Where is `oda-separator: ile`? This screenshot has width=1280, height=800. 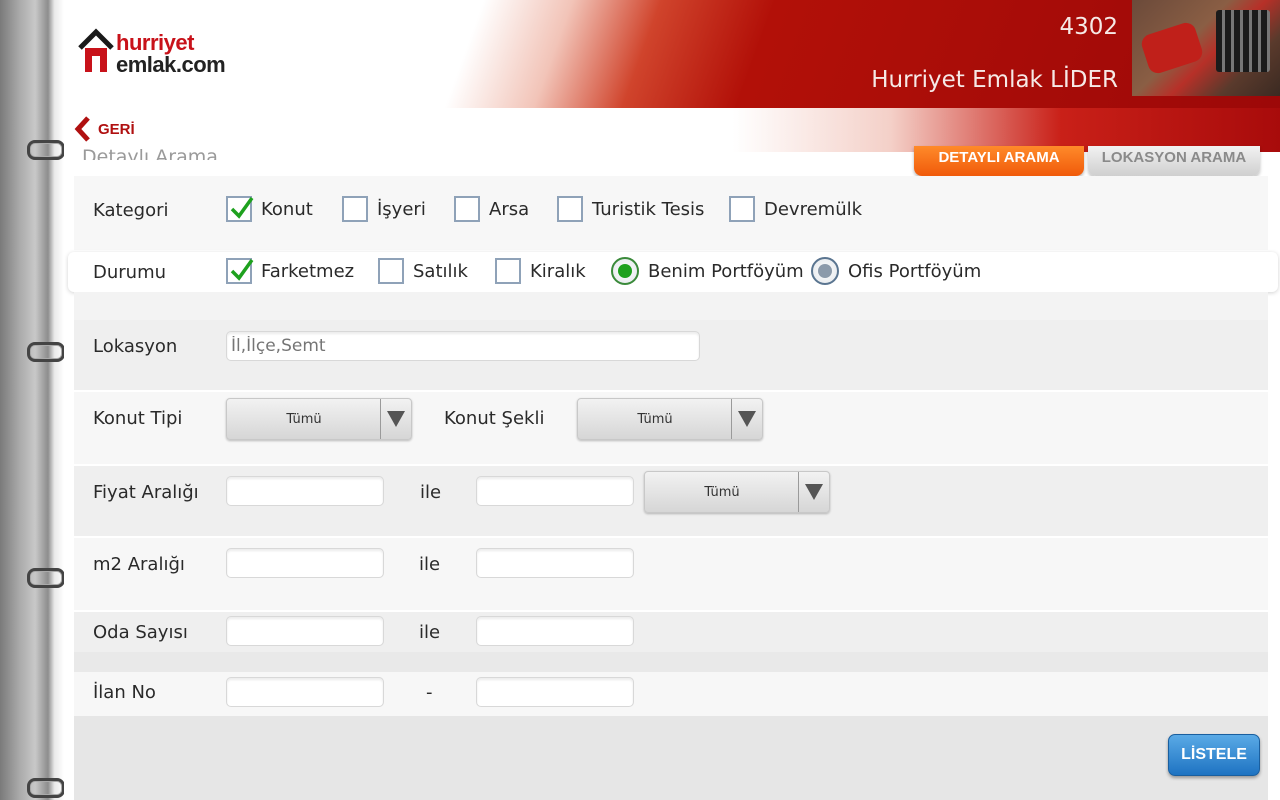
oda-separator: ile is located at coordinates (430, 632).